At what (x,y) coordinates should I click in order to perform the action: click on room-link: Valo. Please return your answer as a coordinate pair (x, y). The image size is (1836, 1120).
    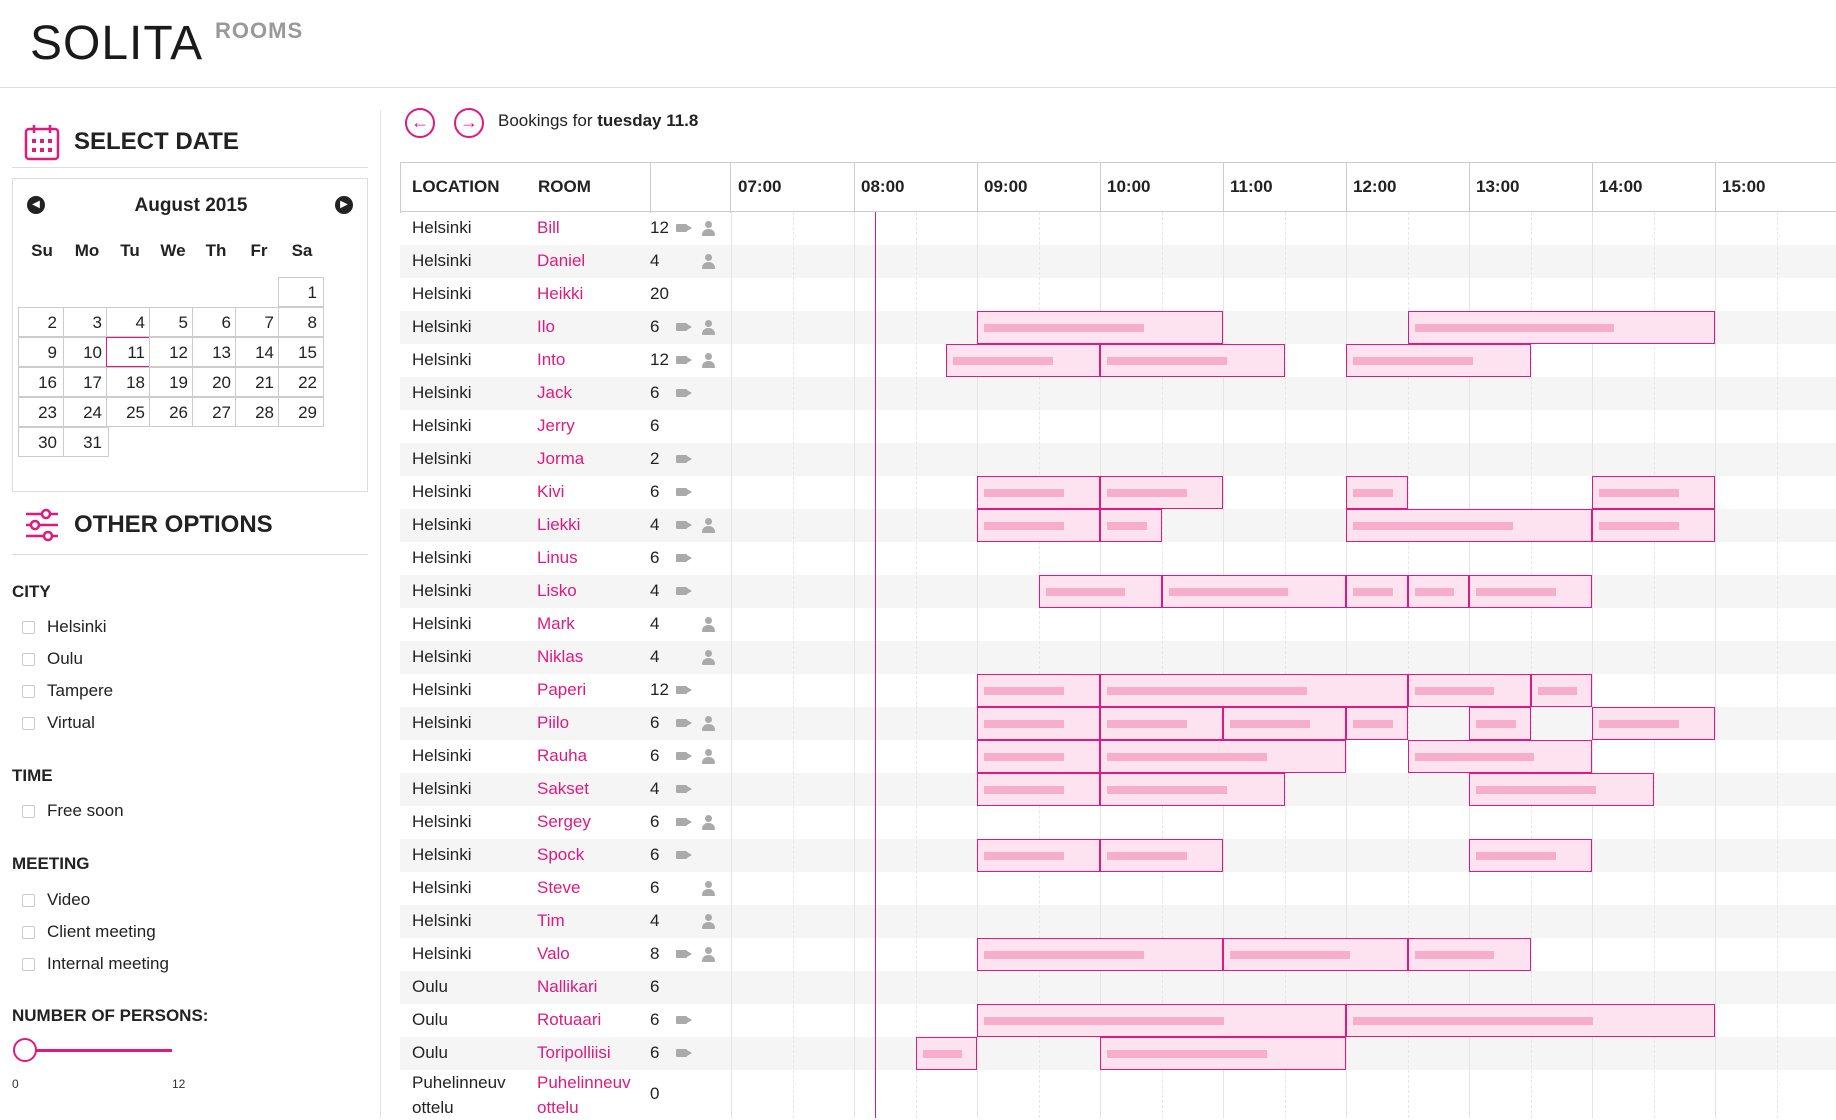
    Looking at the image, I should click on (553, 954).